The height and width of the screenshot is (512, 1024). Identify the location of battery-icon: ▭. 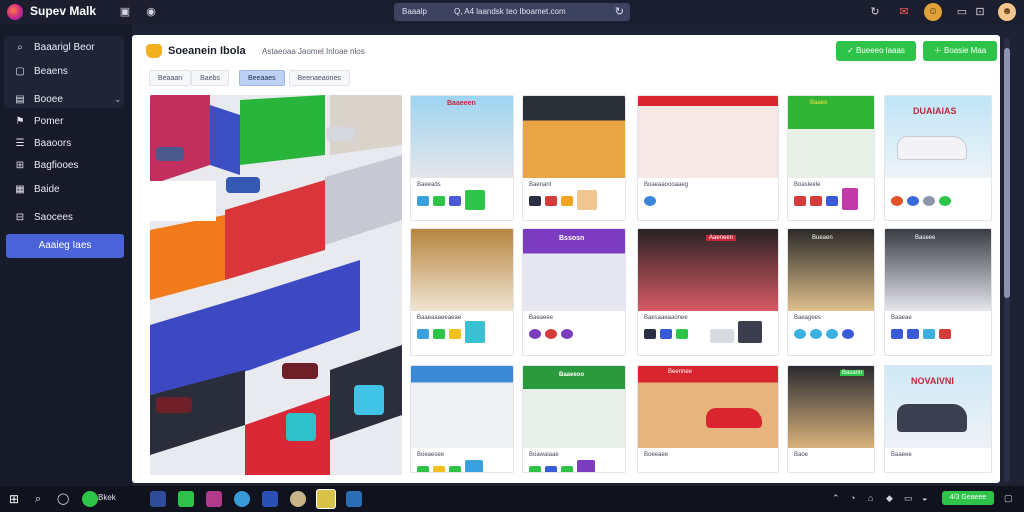
(908, 498).